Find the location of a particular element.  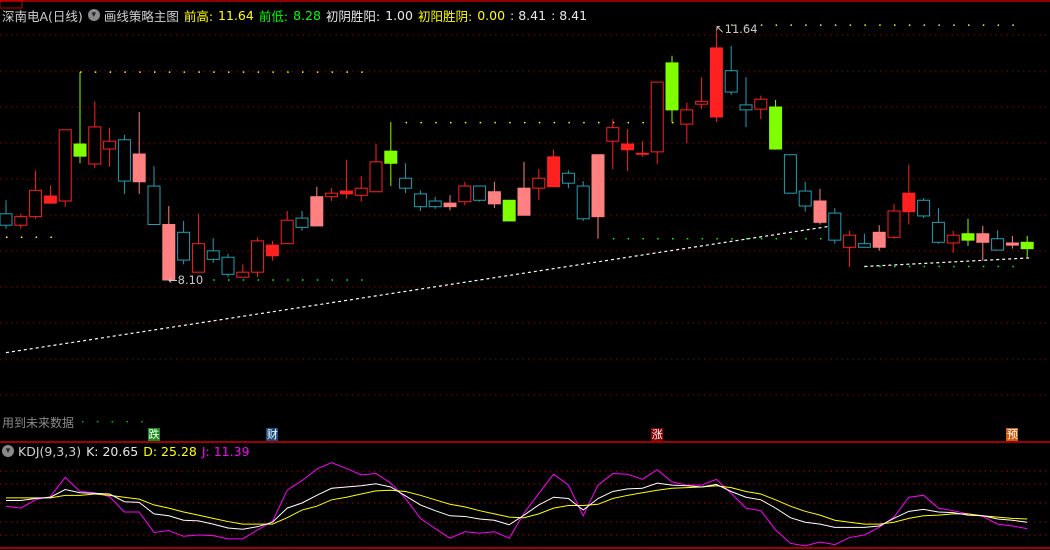

signal-badge: 跌 is located at coordinates (154, 434).